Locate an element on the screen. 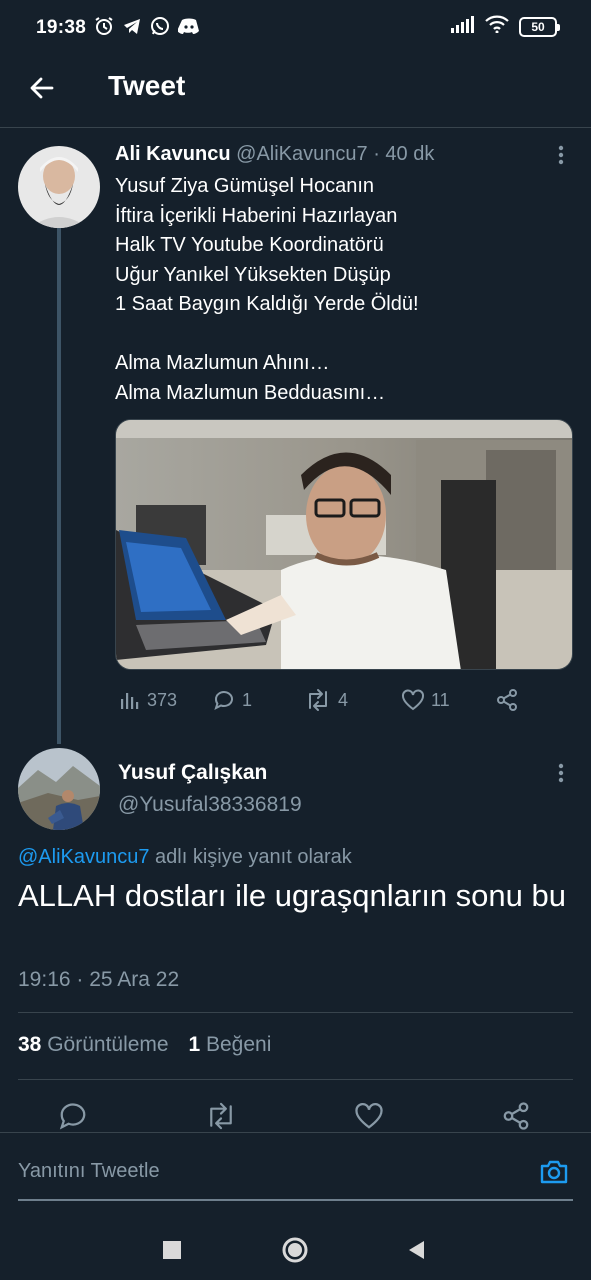  tweet-actions: 373 1 4 11 is located at coordinates (325, 700).